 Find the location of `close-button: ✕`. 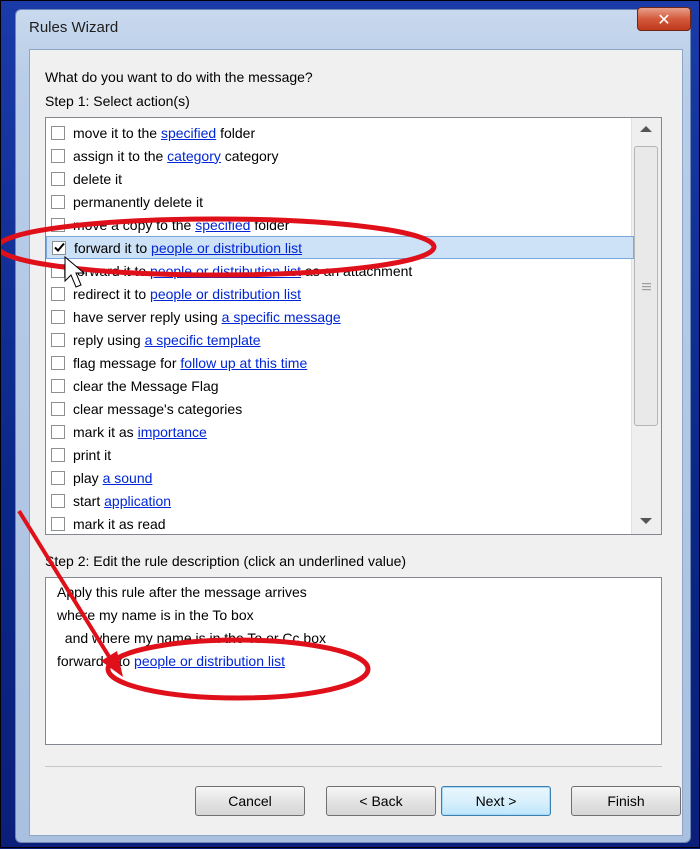

close-button: ✕ is located at coordinates (664, 19).